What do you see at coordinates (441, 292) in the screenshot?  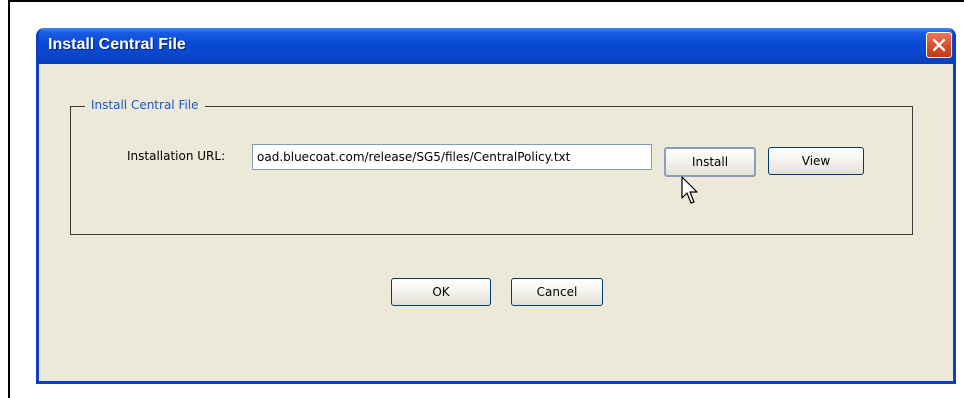 I see `ok-button: OK` at bounding box center [441, 292].